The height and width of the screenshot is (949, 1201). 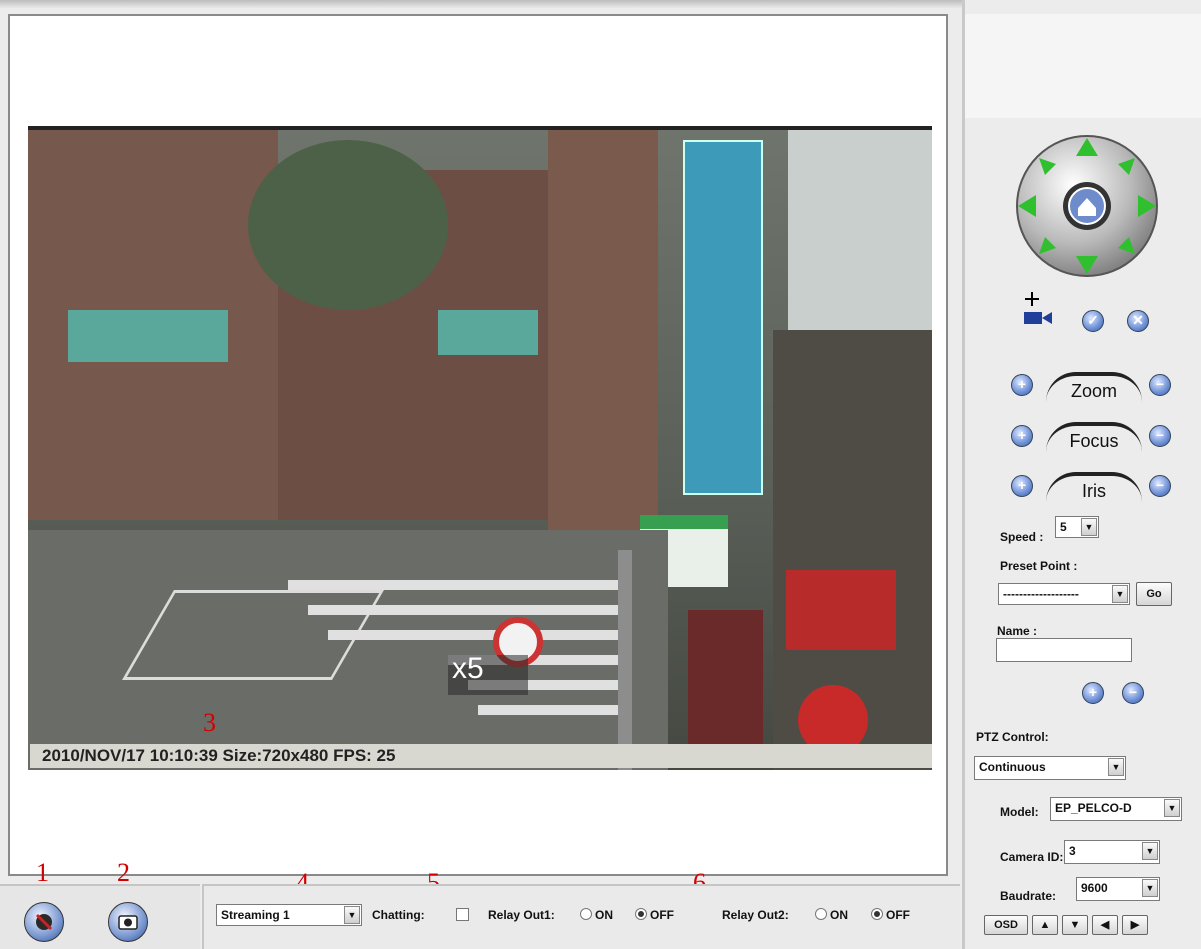 What do you see at coordinates (209, 722) in the screenshot?
I see `marker-3: 3` at bounding box center [209, 722].